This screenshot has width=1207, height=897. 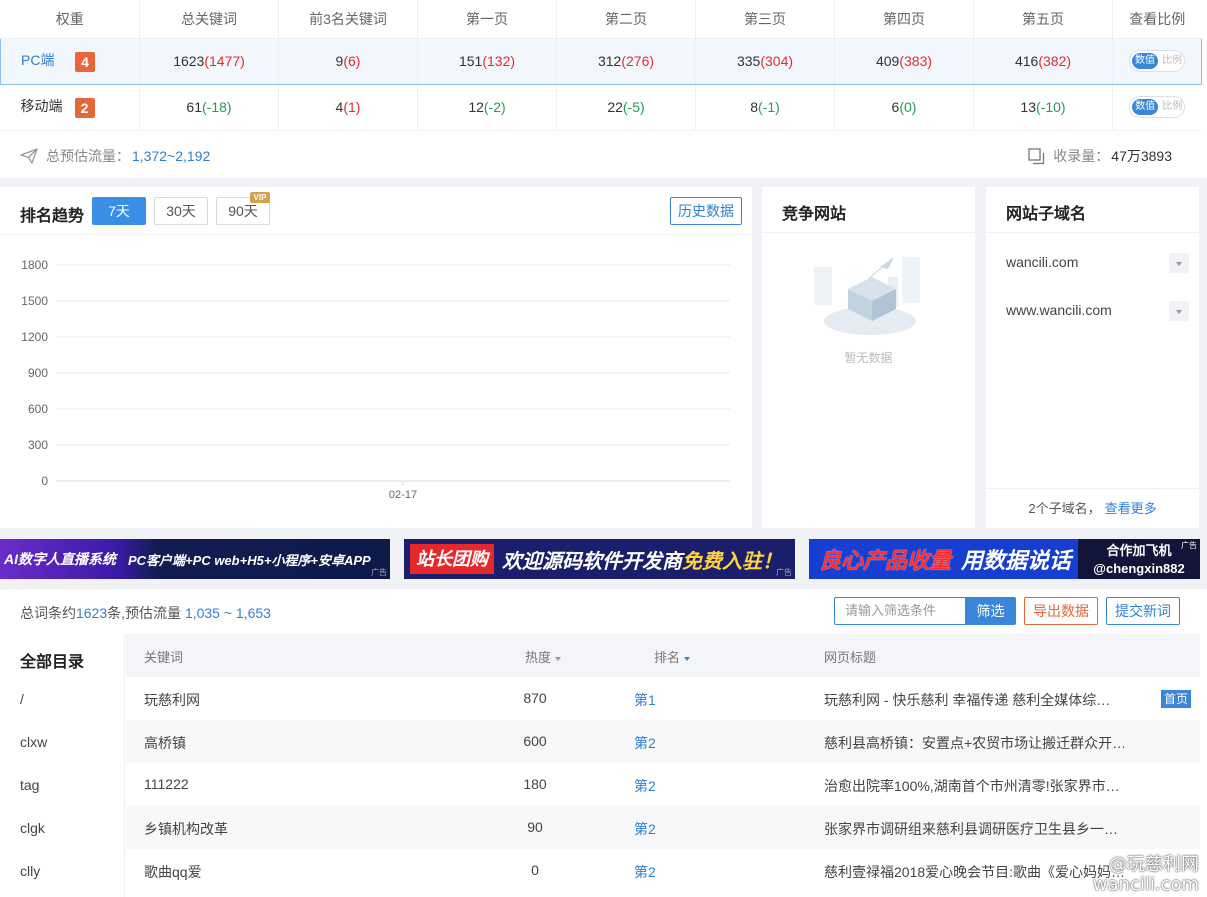 I want to click on subdomain-name: www.wancili.com, so click(x=1059, y=310).